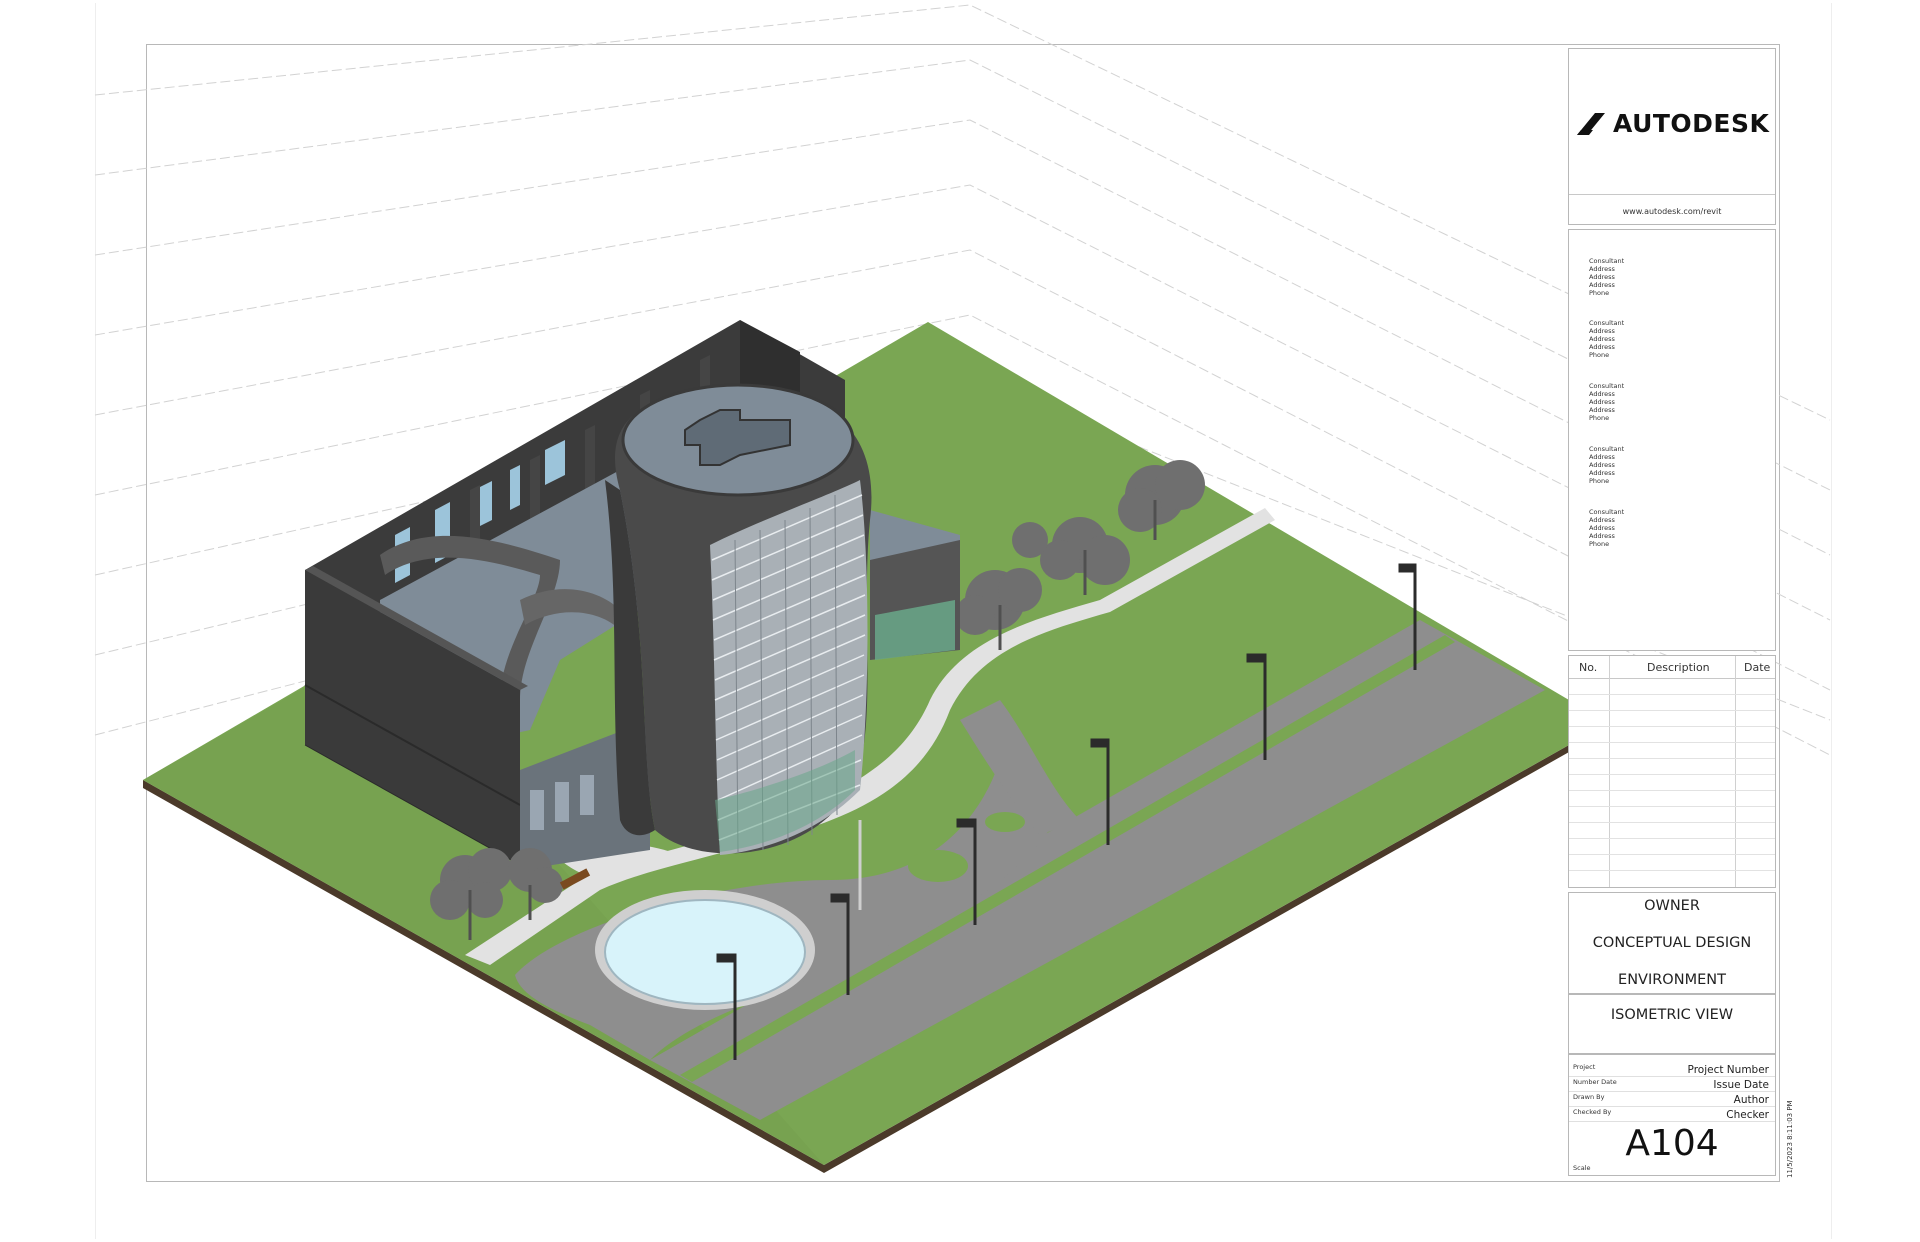 The image size is (1920, 1242). I want to click on project-title-1: CONCEPTUAL DESIGN, so click(1672, 943).